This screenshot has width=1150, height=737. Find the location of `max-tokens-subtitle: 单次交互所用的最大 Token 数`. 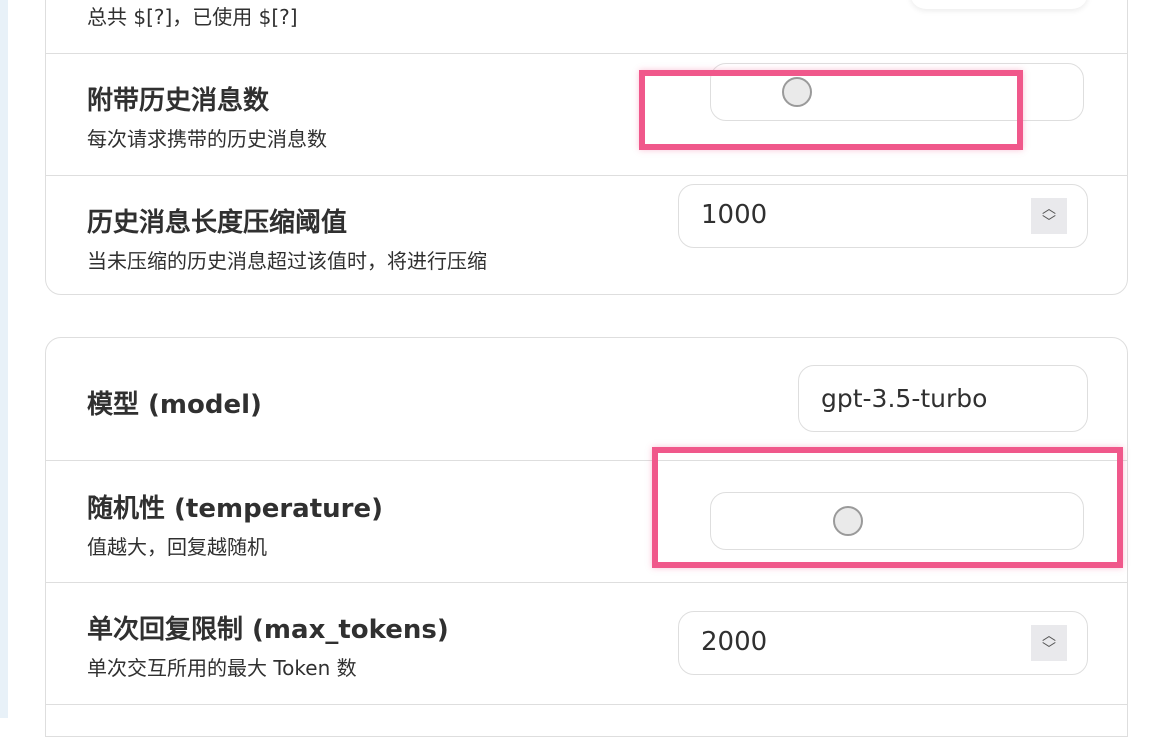

max-tokens-subtitle: 单次交互所用的最大 Token 数 is located at coordinates (222, 668).